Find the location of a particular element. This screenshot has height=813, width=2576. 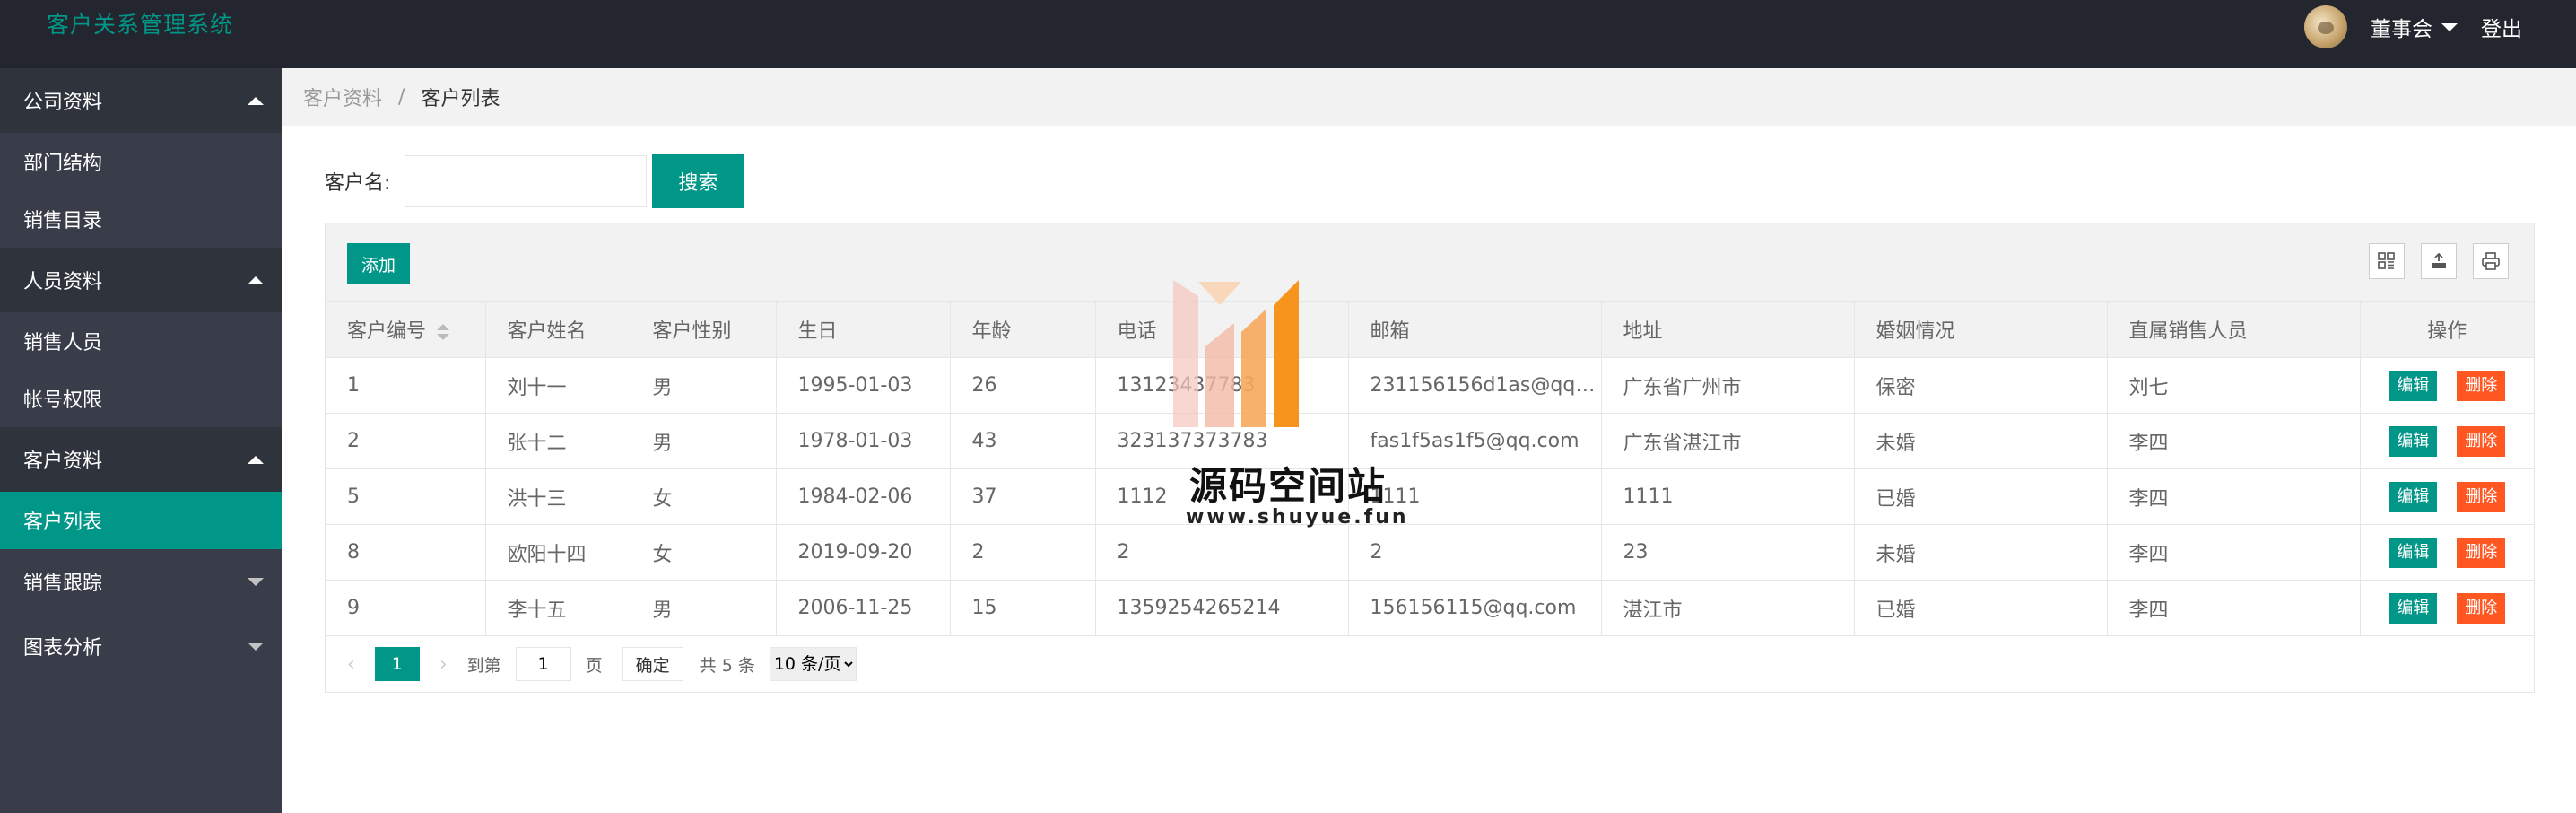

chevron-left-icon: ‹ is located at coordinates (351, 665).